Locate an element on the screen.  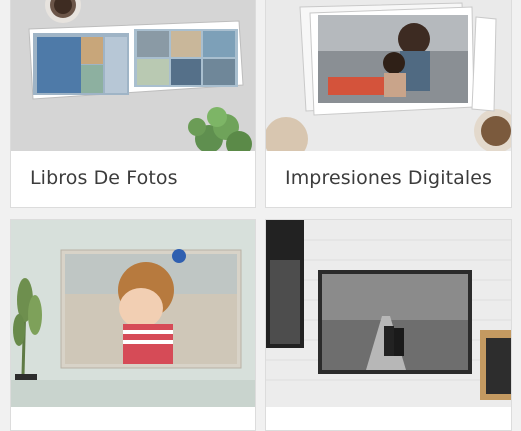
card-label: Libros De Fotos is located at coordinates (104, 178).